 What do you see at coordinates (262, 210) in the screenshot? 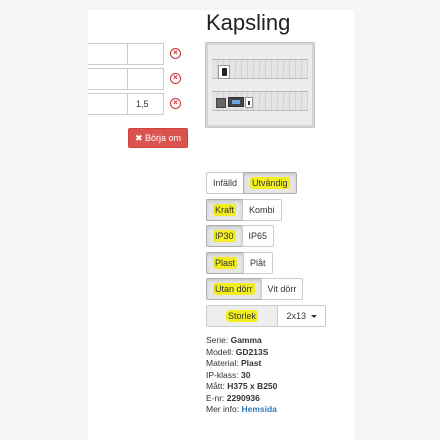
I see `option-kombi: Kombi` at bounding box center [262, 210].